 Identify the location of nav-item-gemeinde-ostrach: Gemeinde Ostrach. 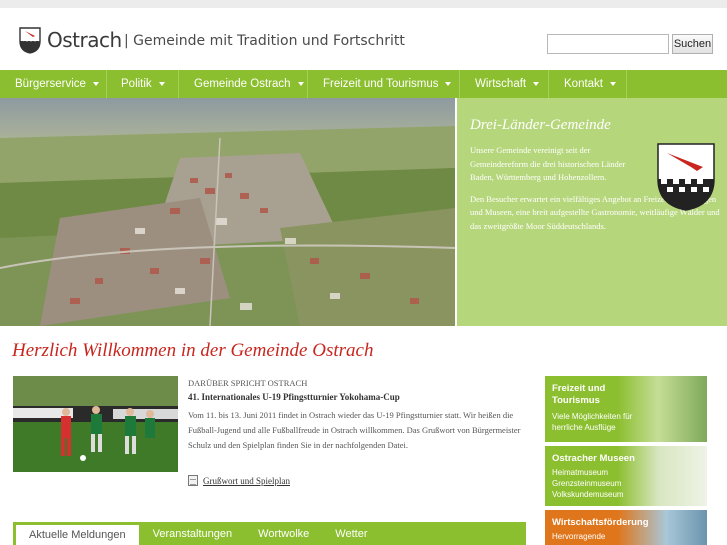
(243, 84).